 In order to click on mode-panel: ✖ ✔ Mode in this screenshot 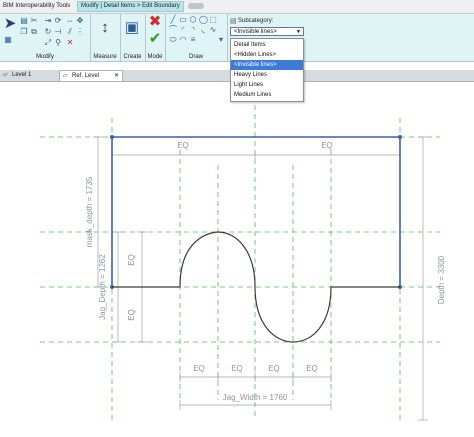, I will do `click(155, 37)`.